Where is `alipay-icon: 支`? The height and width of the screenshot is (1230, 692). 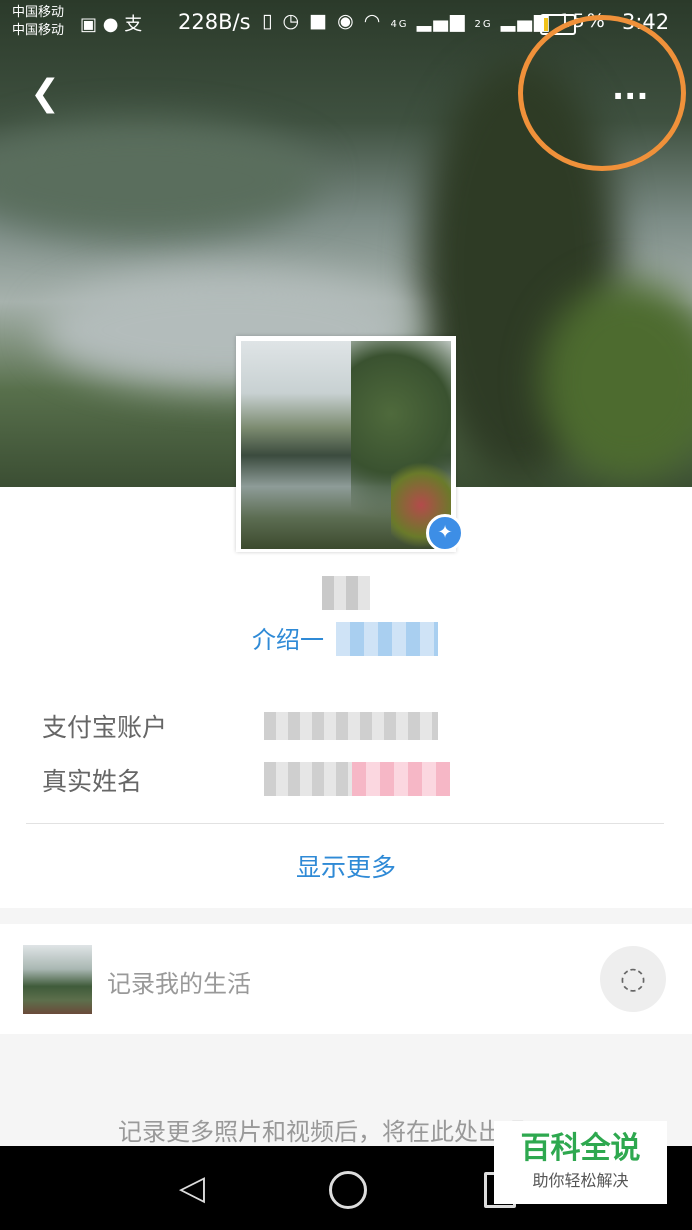
alipay-icon: 支 is located at coordinates (133, 24).